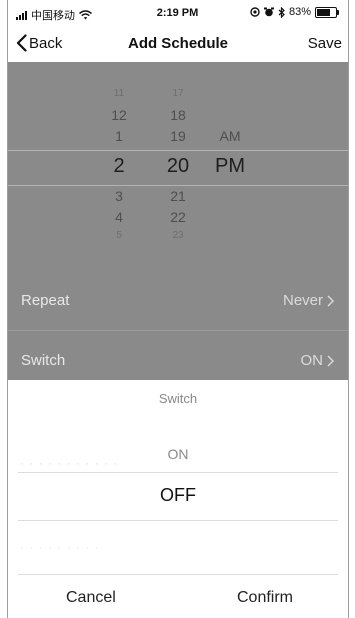  I want to click on minute-picker-item: 23, so click(178, 235).